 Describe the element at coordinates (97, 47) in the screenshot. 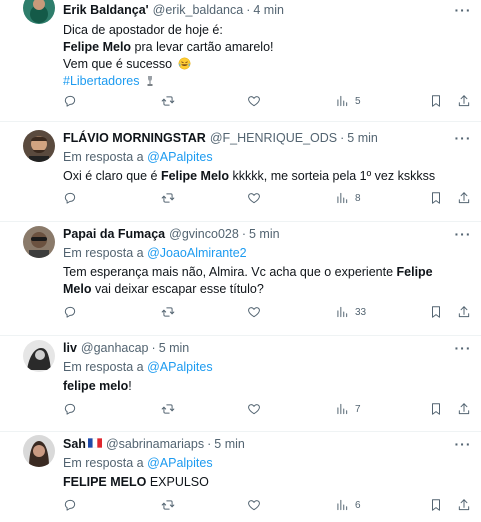

I see `bold-mention: Felipe Melo` at that location.